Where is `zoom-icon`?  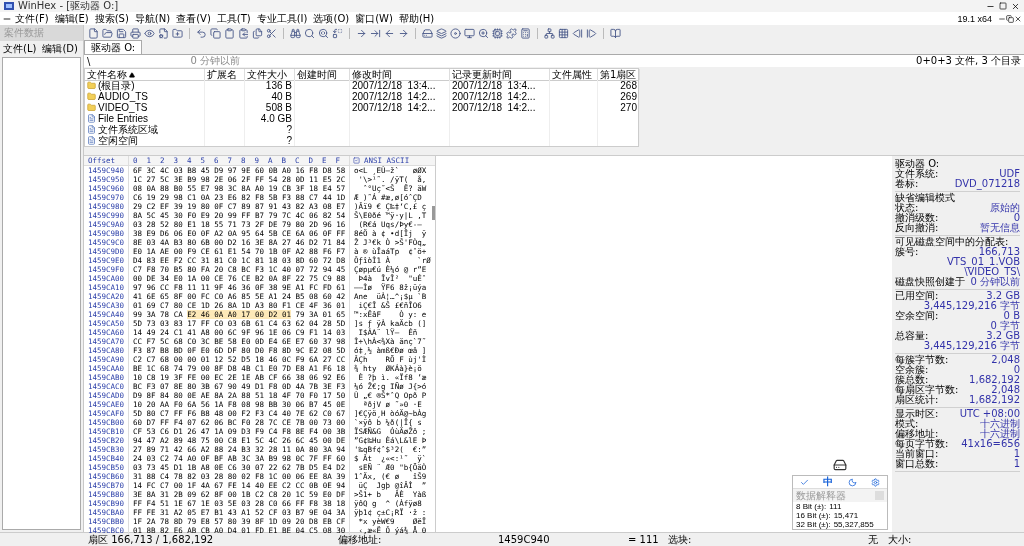 zoom-icon is located at coordinates (483, 33).